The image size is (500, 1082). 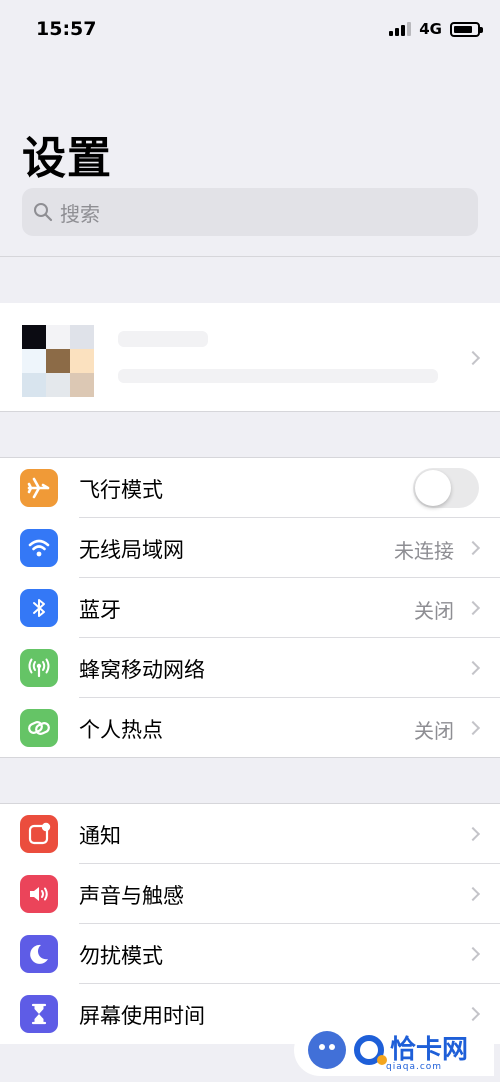 I want to click on settings-item-wifi: 无线局域网 未连接, so click(x=250, y=548).